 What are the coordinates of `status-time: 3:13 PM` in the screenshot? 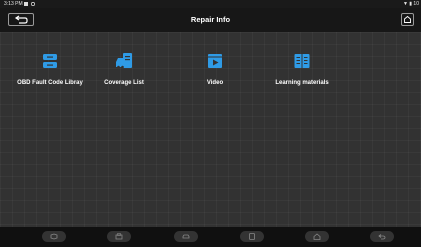 It's located at (13, 4).